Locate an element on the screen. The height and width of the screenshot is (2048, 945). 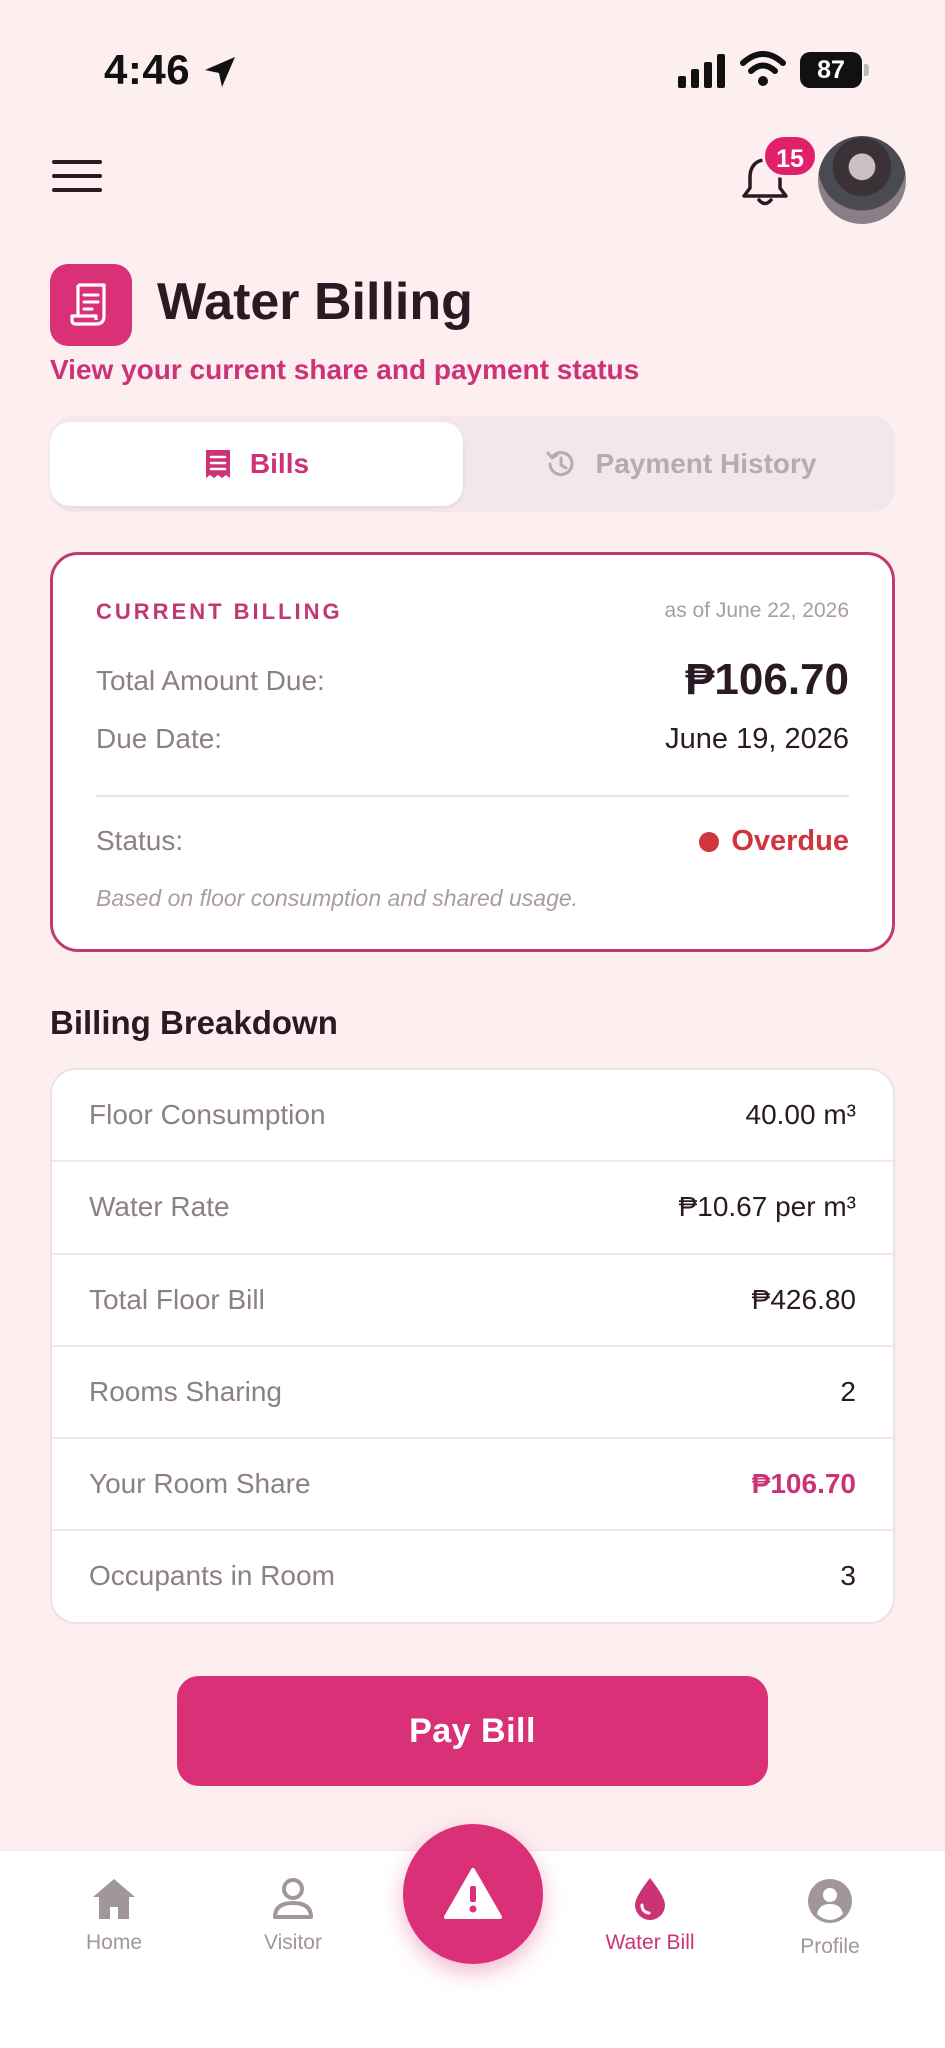
nav-item-visitor: Visitor is located at coordinates (293, 1916).